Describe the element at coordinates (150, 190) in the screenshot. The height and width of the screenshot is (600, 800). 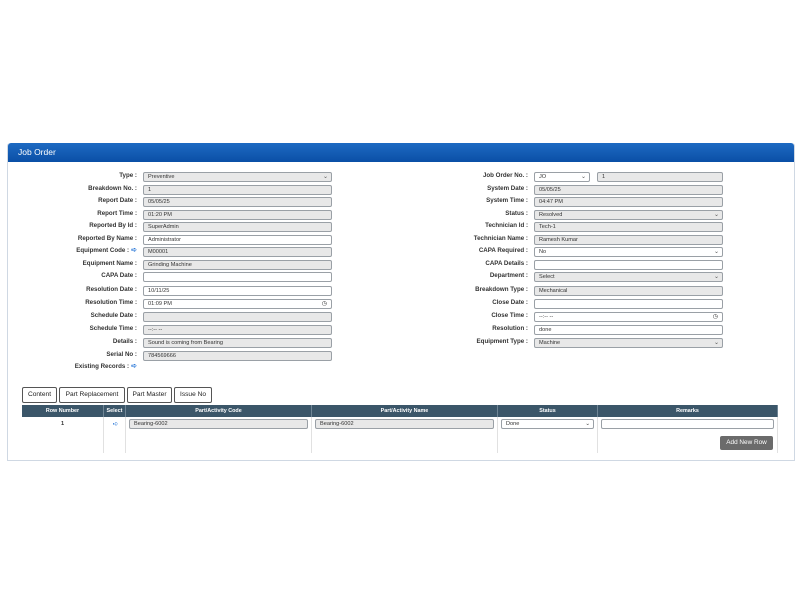
I see `left-field-value: 1` at that location.